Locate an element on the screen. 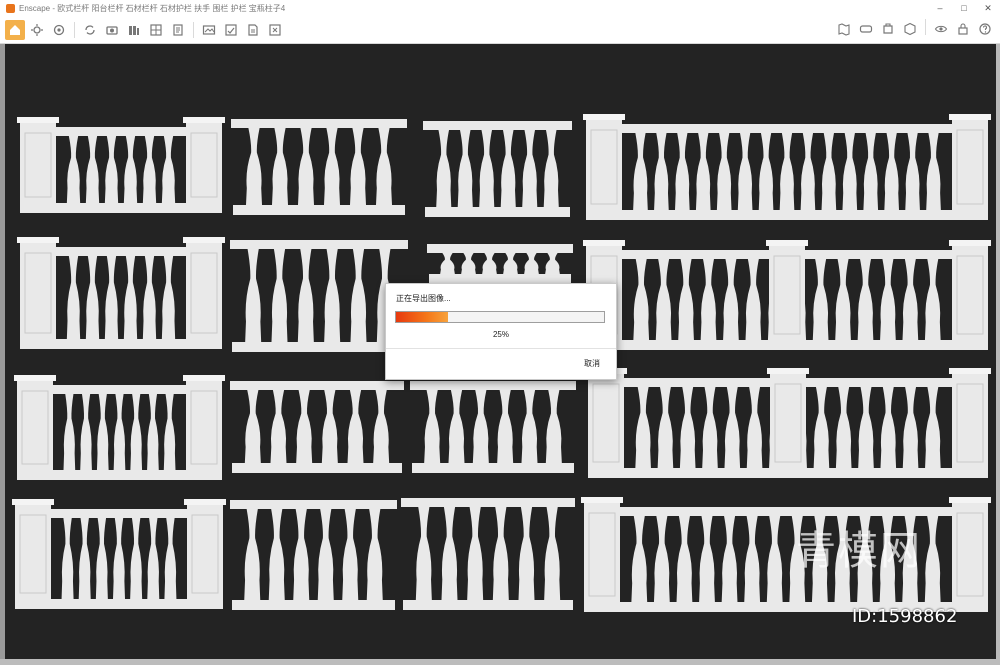 This screenshot has width=1000, height=665. watermark-brand: 青模网 is located at coordinates (859, 551).